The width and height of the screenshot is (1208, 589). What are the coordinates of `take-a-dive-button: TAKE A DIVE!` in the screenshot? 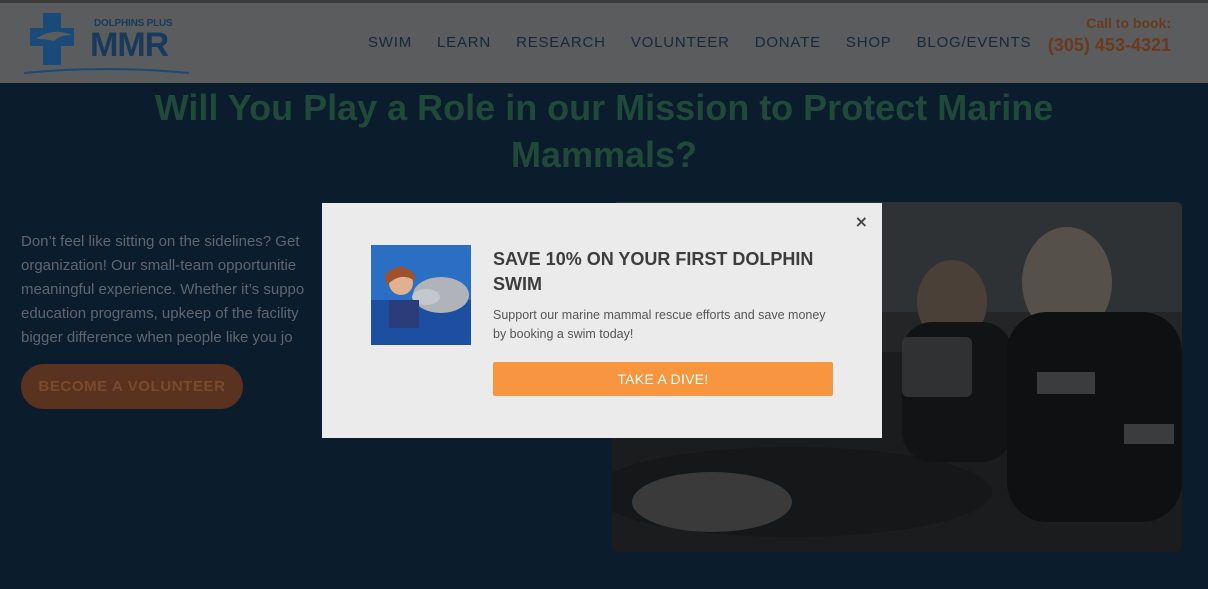 It's located at (663, 379).